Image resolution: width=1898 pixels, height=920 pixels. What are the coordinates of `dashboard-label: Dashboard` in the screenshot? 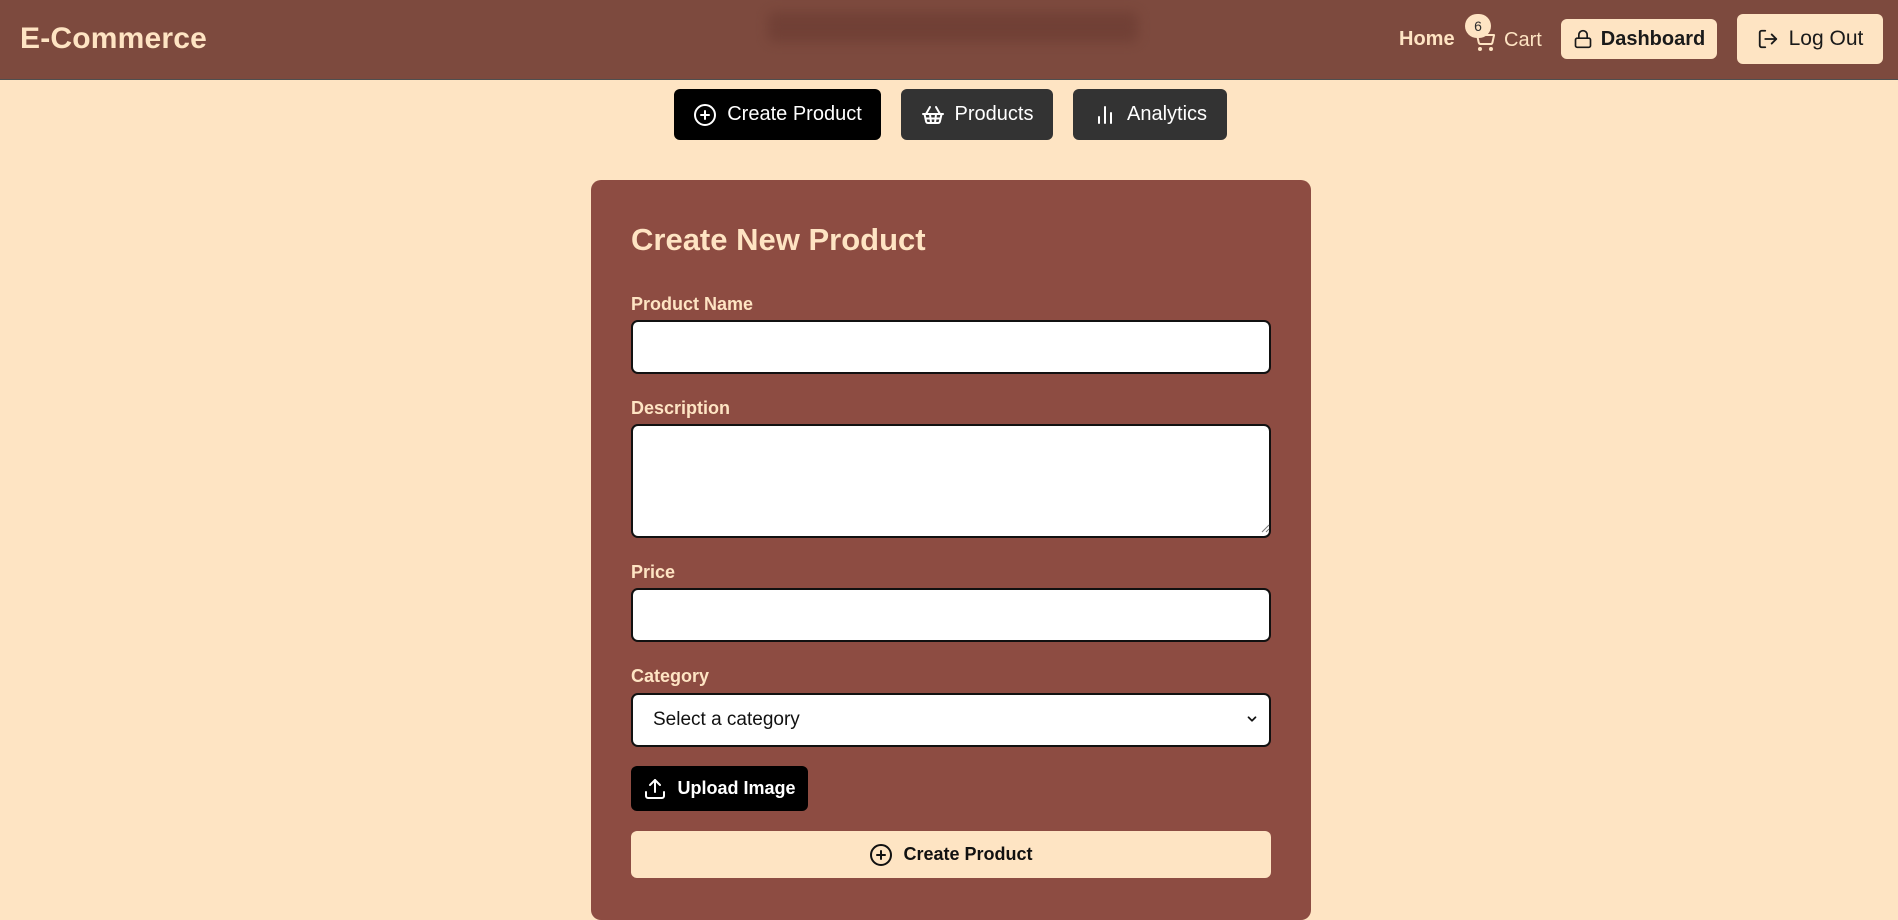 It's located at (1653, 38).